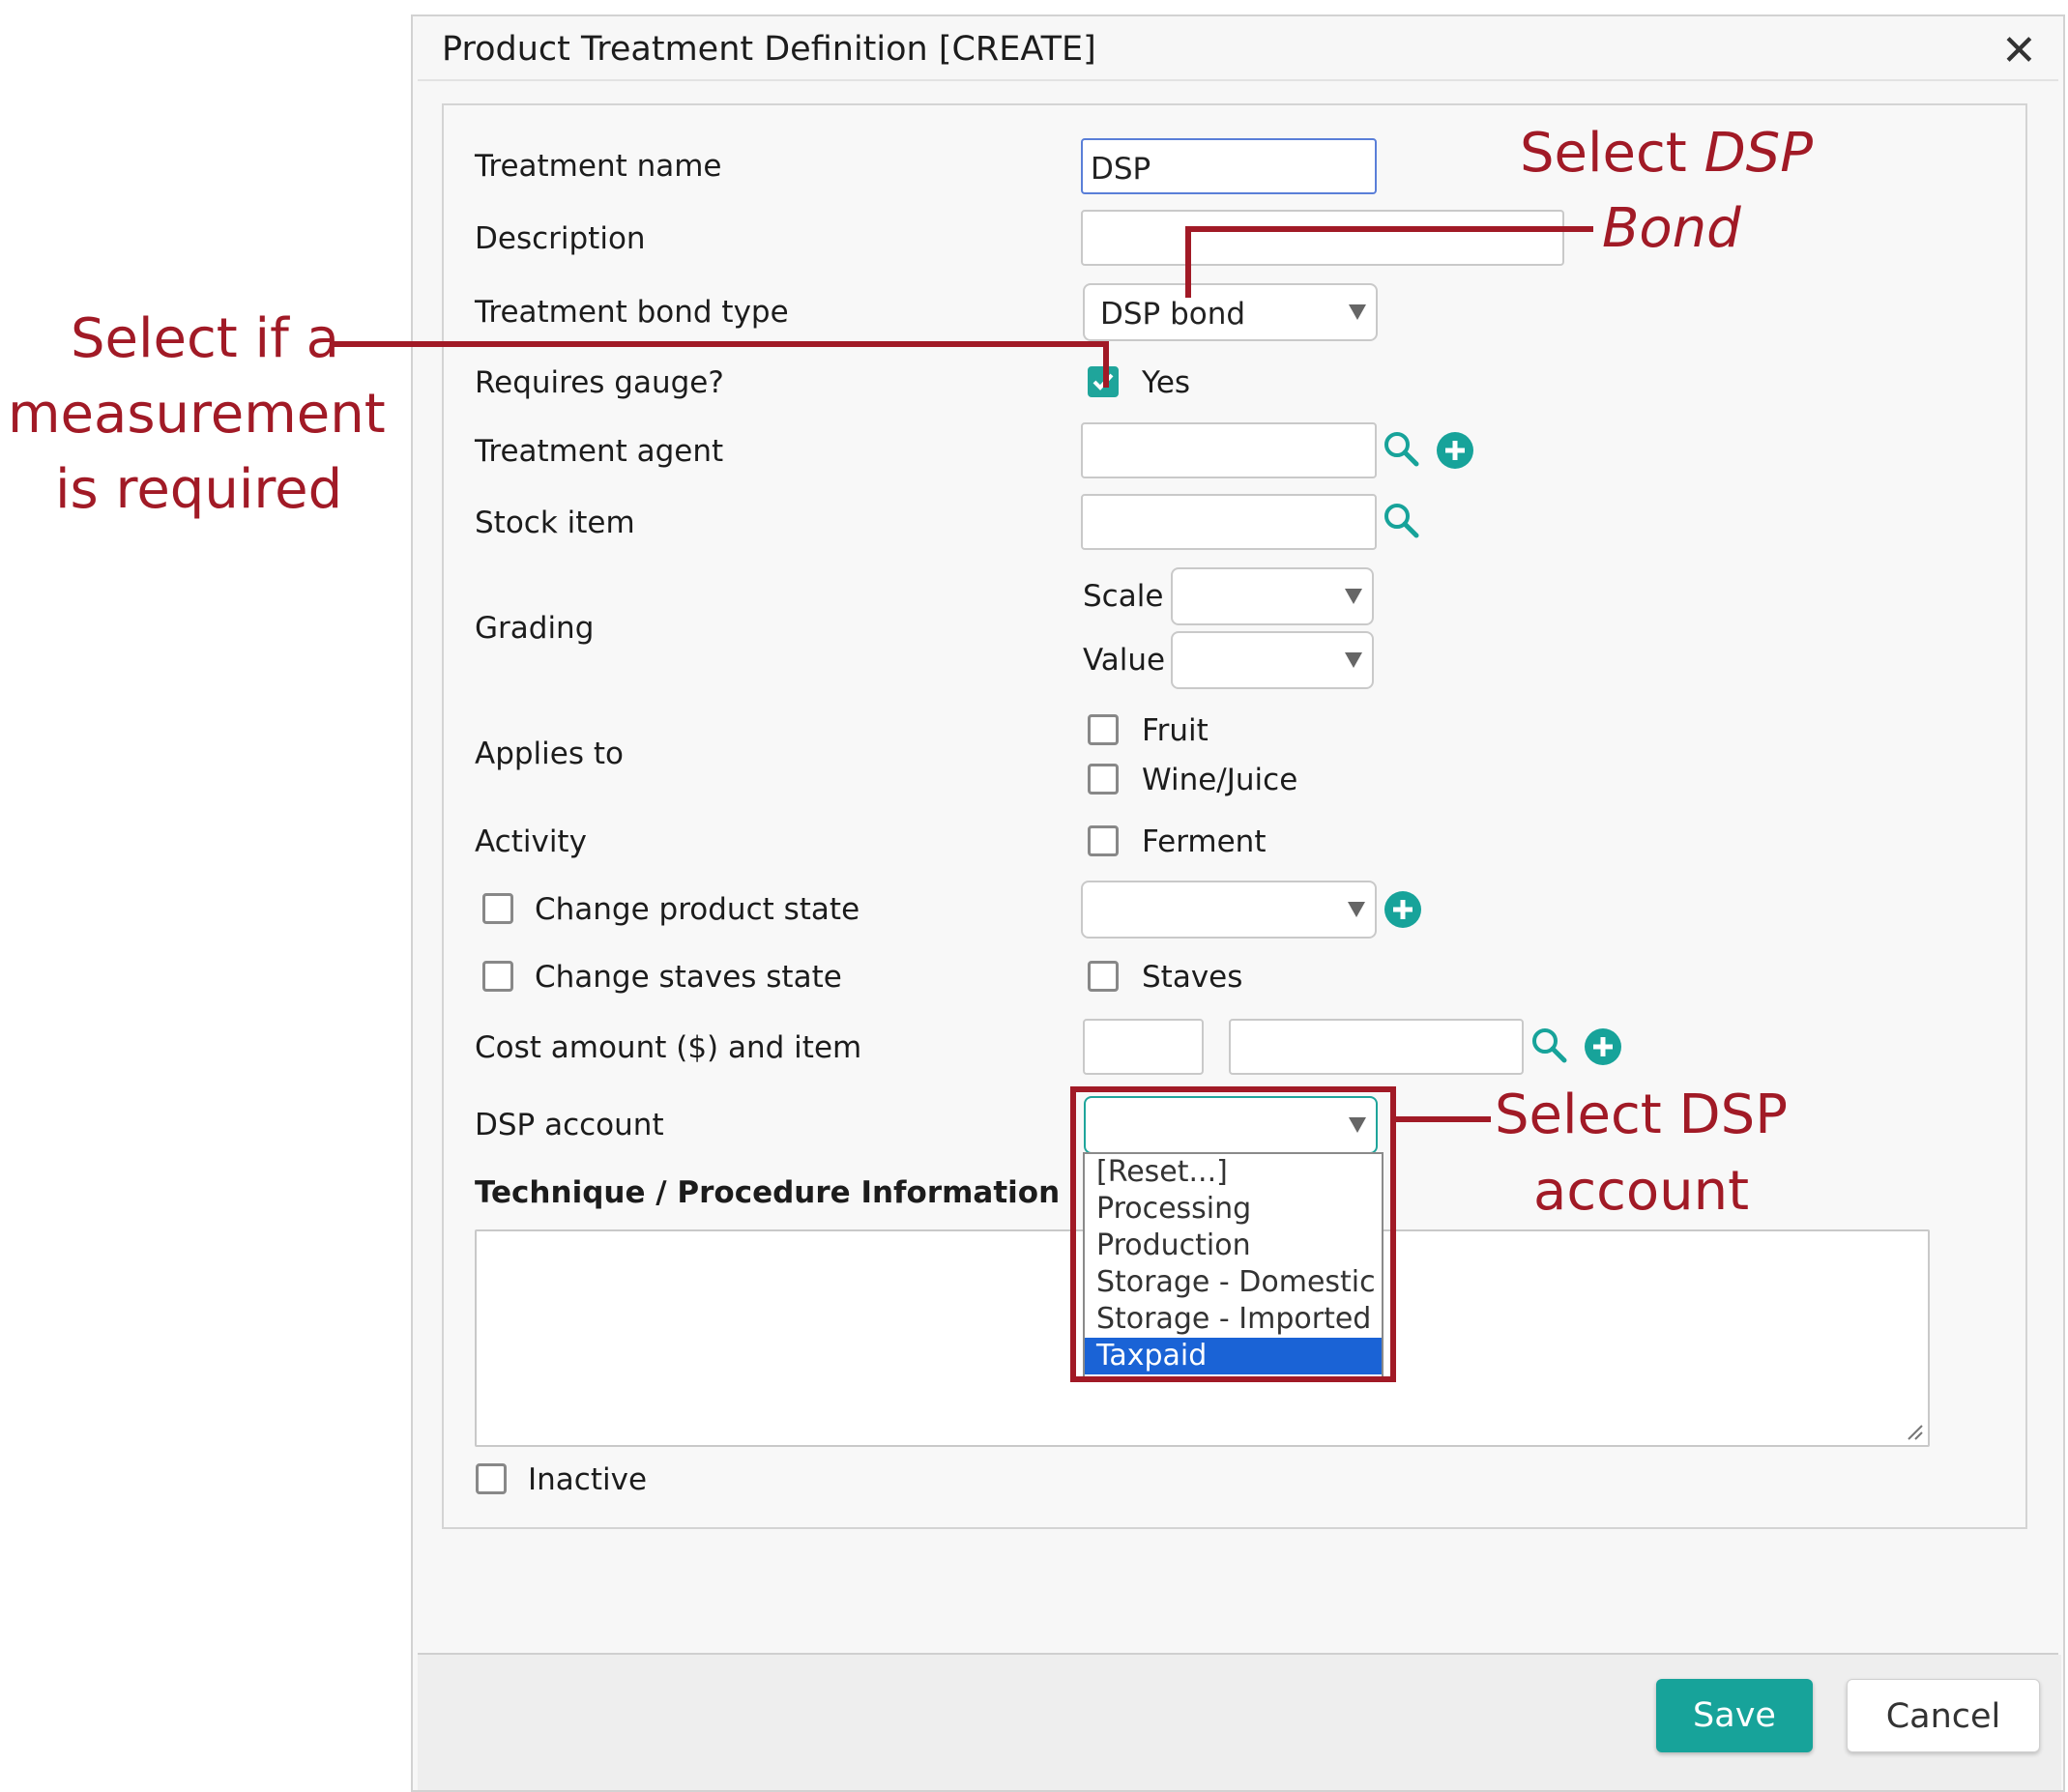  Describe the element at coordinates (205, 338) in the screenshot. I see `annotation-gauge-line1: Select if a` at that location.